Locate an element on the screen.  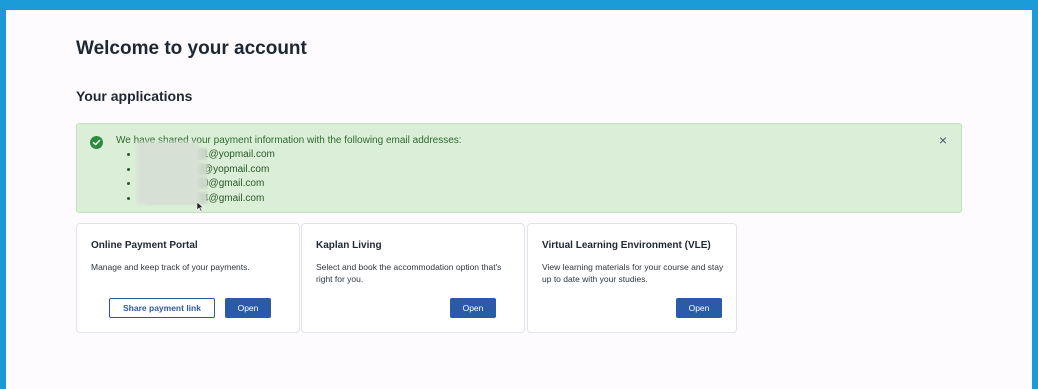
card-description: Manage and keep track of your payments. is located at coordinates (170, 267).